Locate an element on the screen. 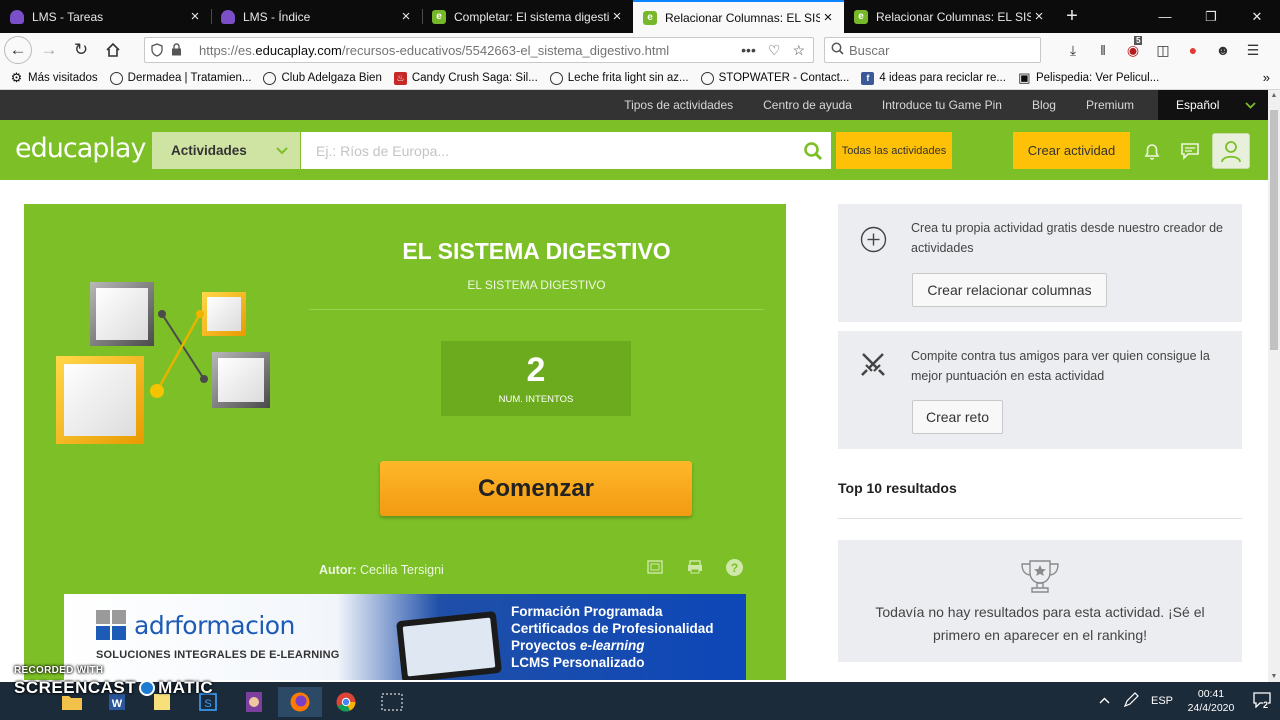 The image size is (1280, 720). new-tab-icon: + is located at coordinates (1072, 16).